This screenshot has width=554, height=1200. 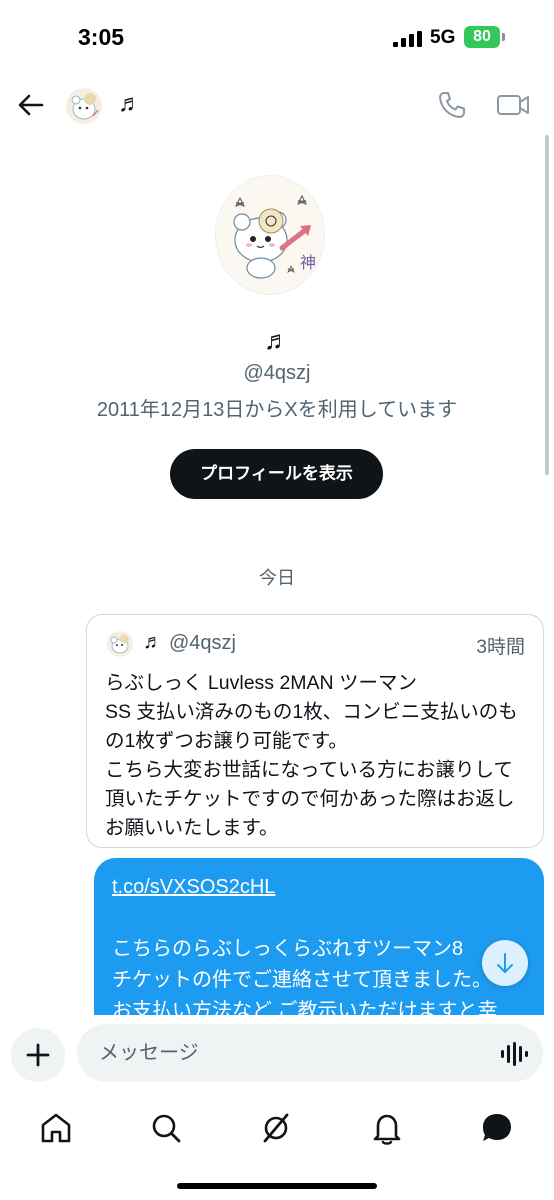 I want to click on profile-name: ♬, so click(x=277, y=340).